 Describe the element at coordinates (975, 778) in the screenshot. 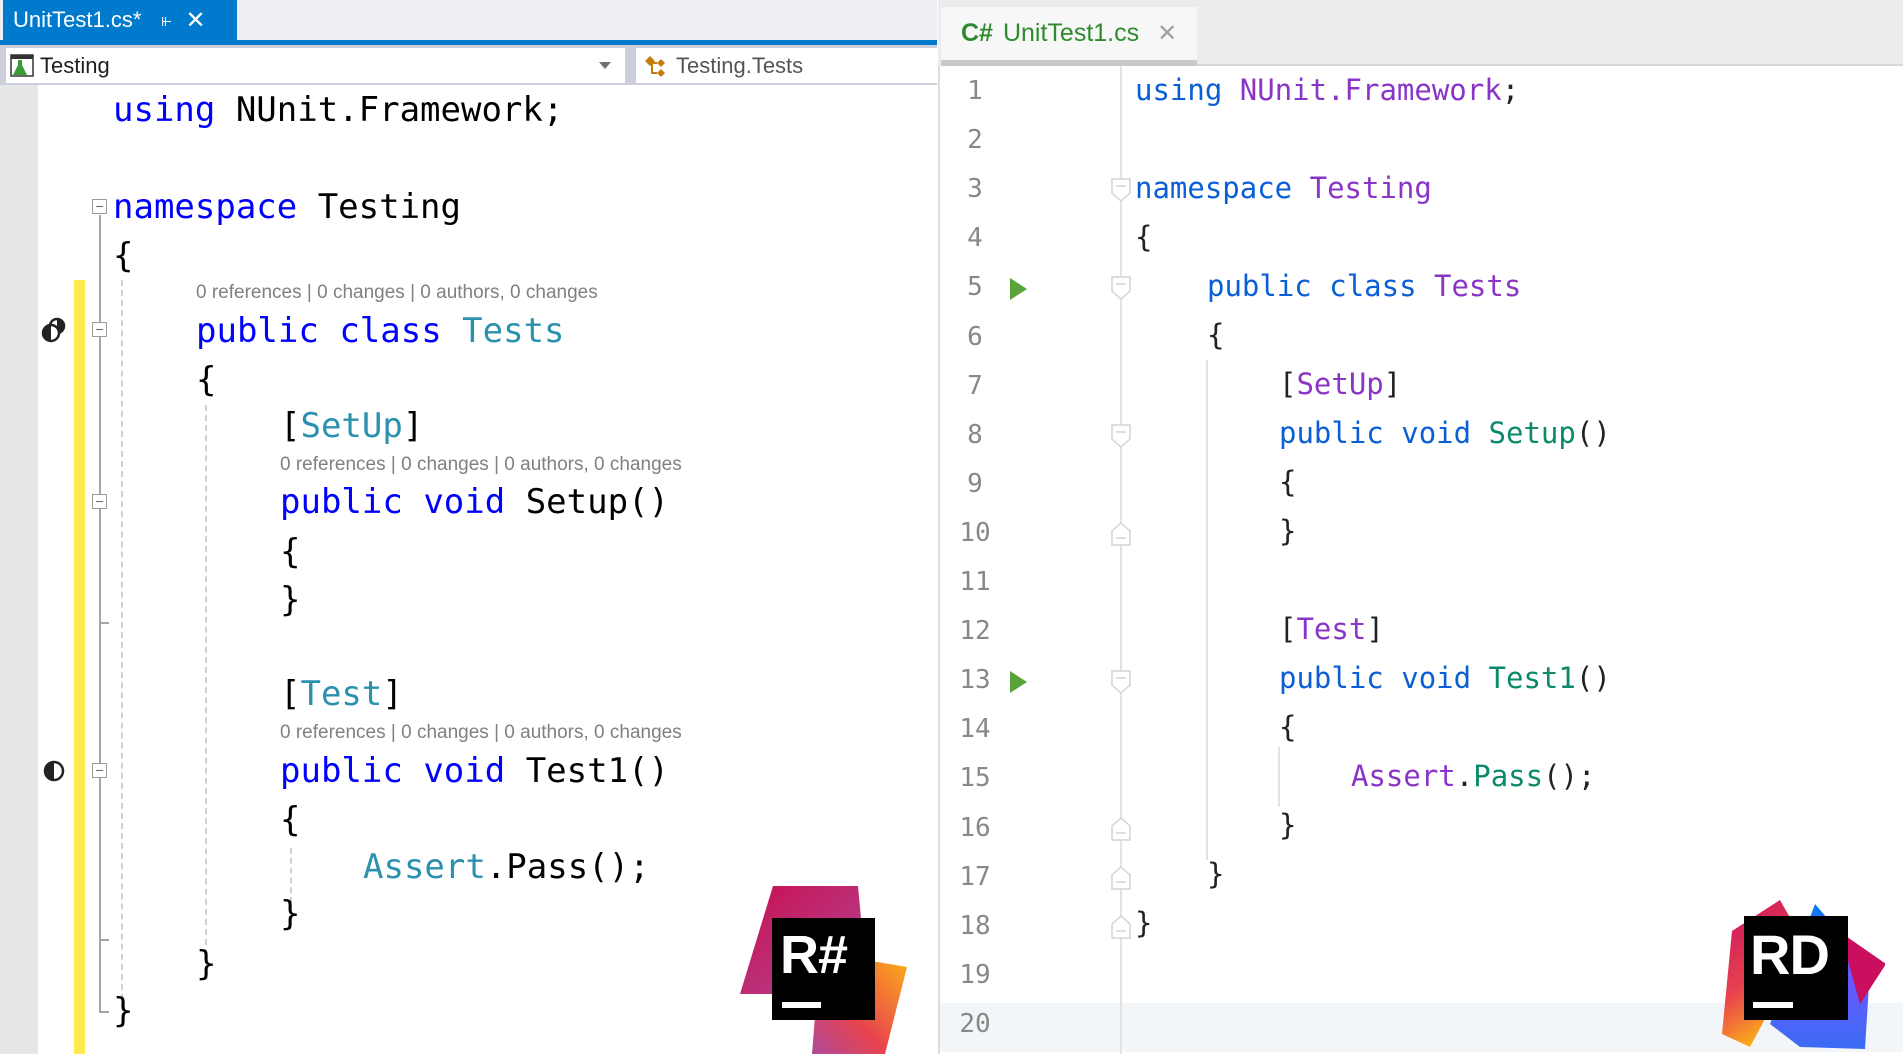

I see `line-number: 15` at that location.